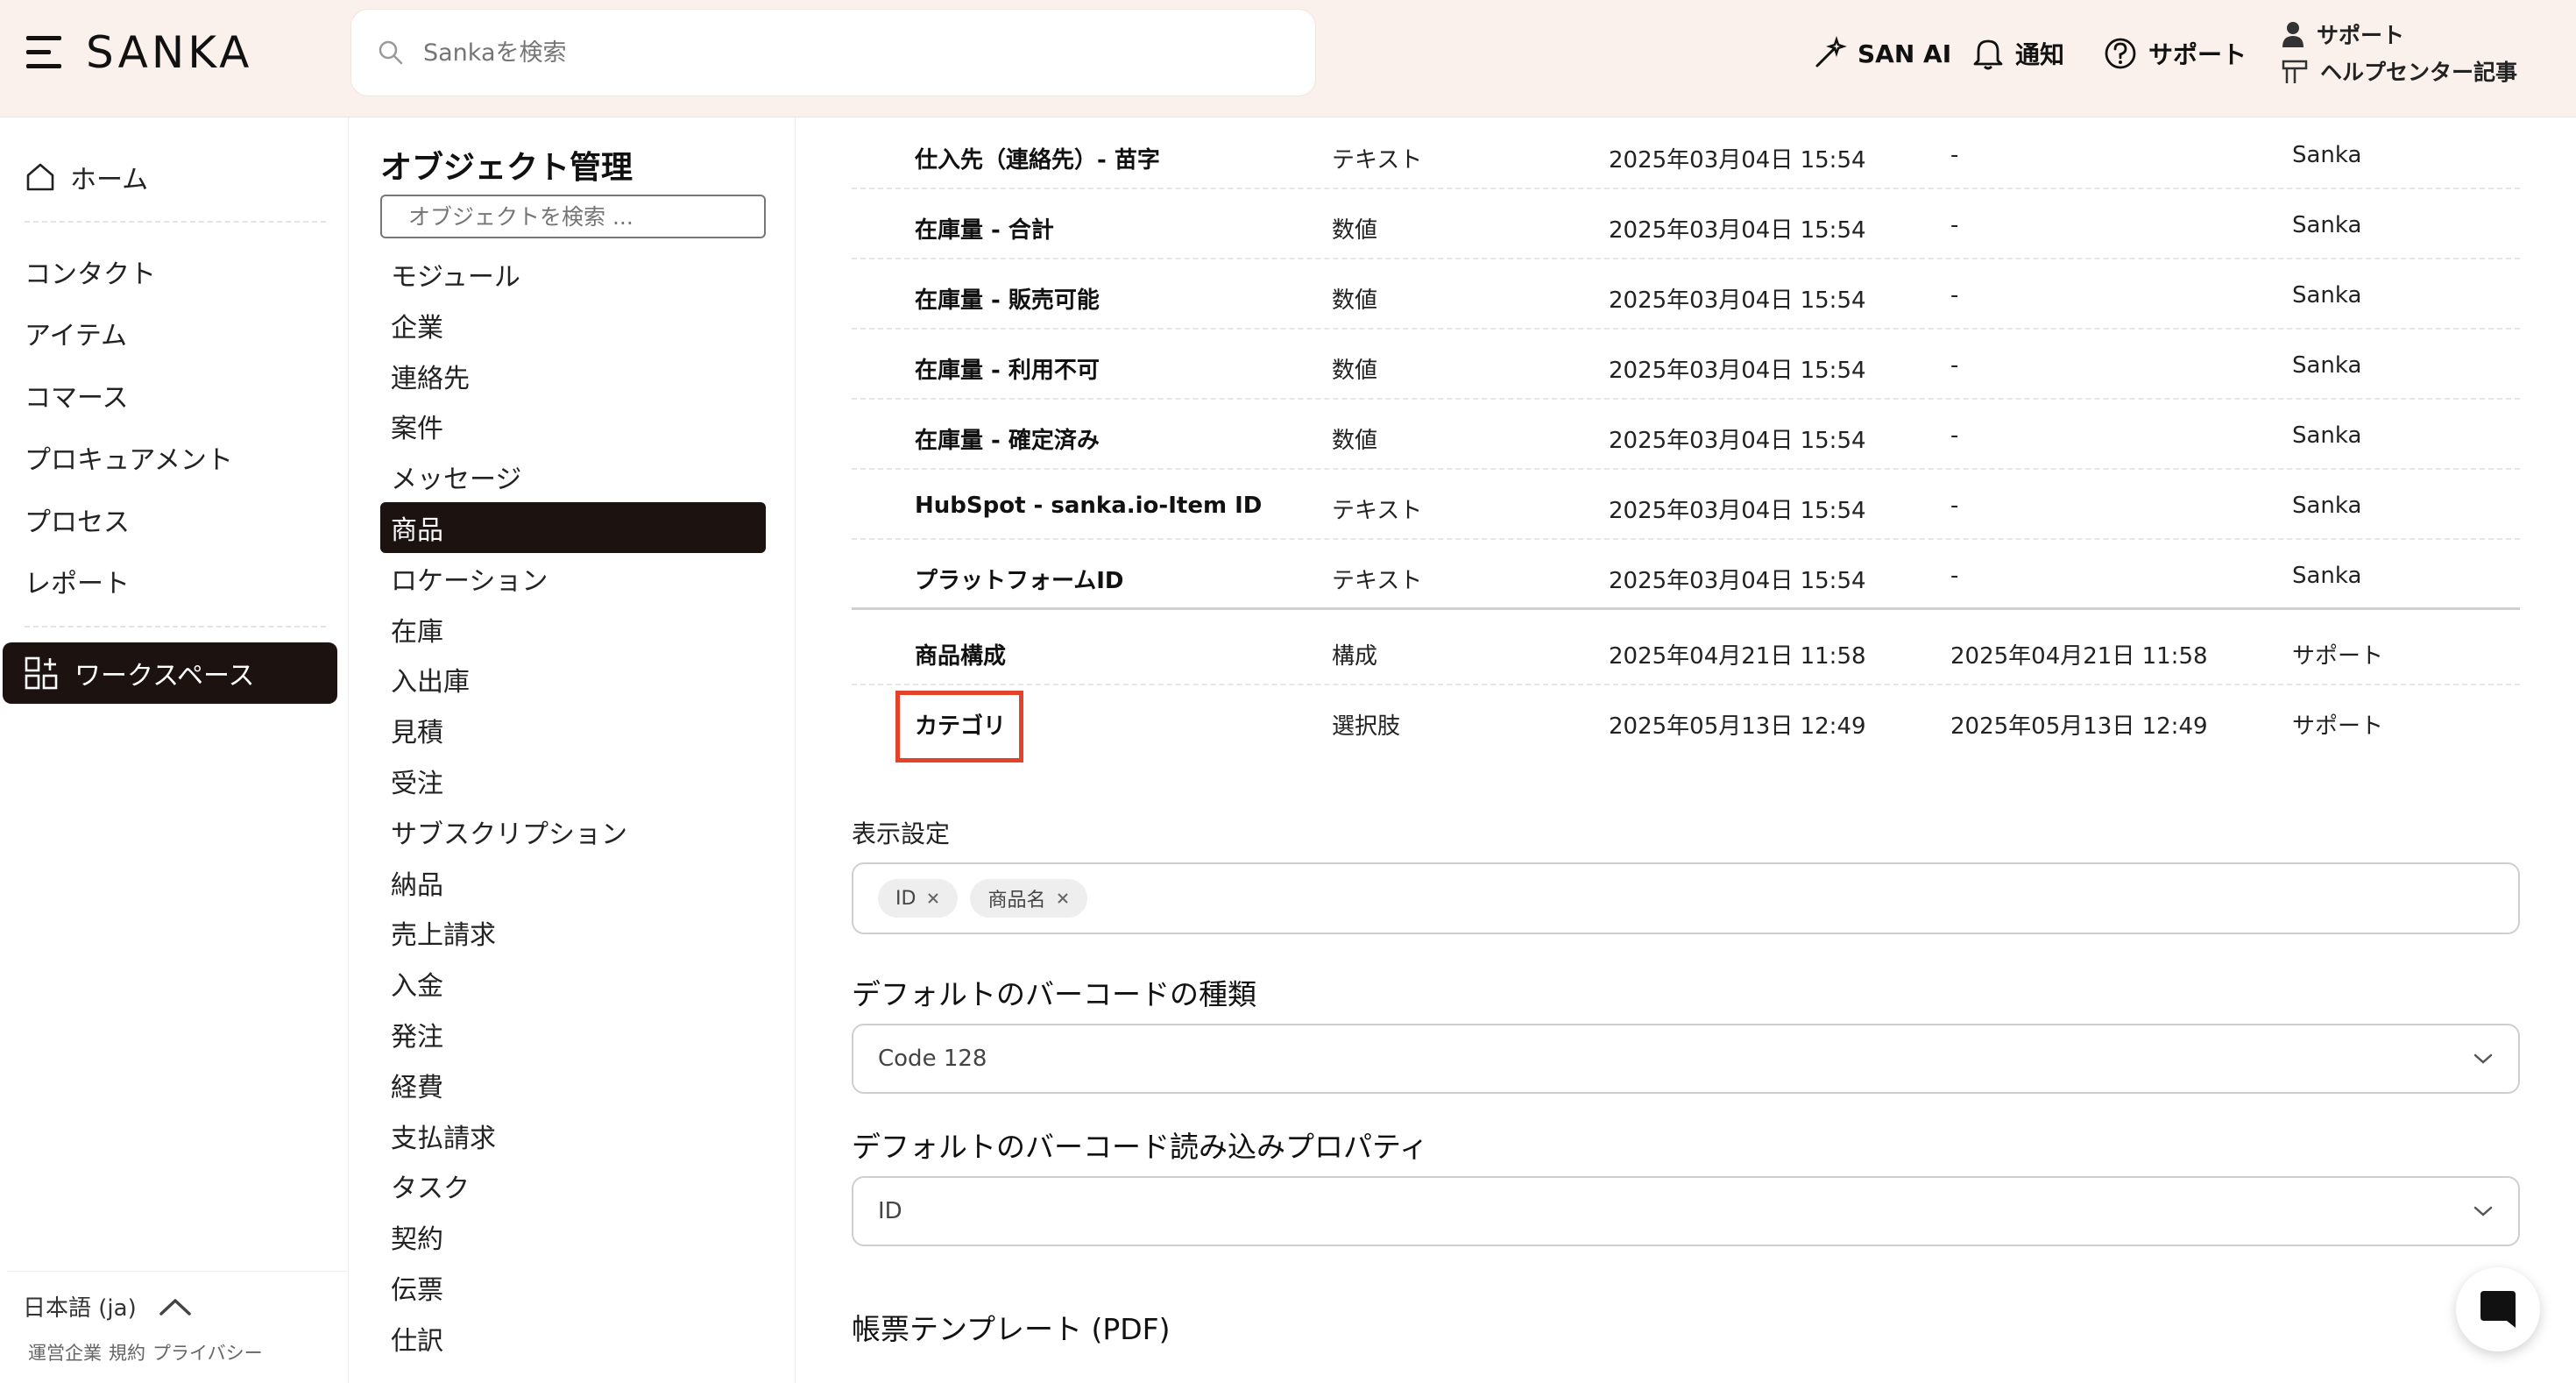 This screenshot has width=2576, height=1383. Describe the element at coordinates (573, 578) in the screenshot. I see `object-item: ロケーション` at that location.